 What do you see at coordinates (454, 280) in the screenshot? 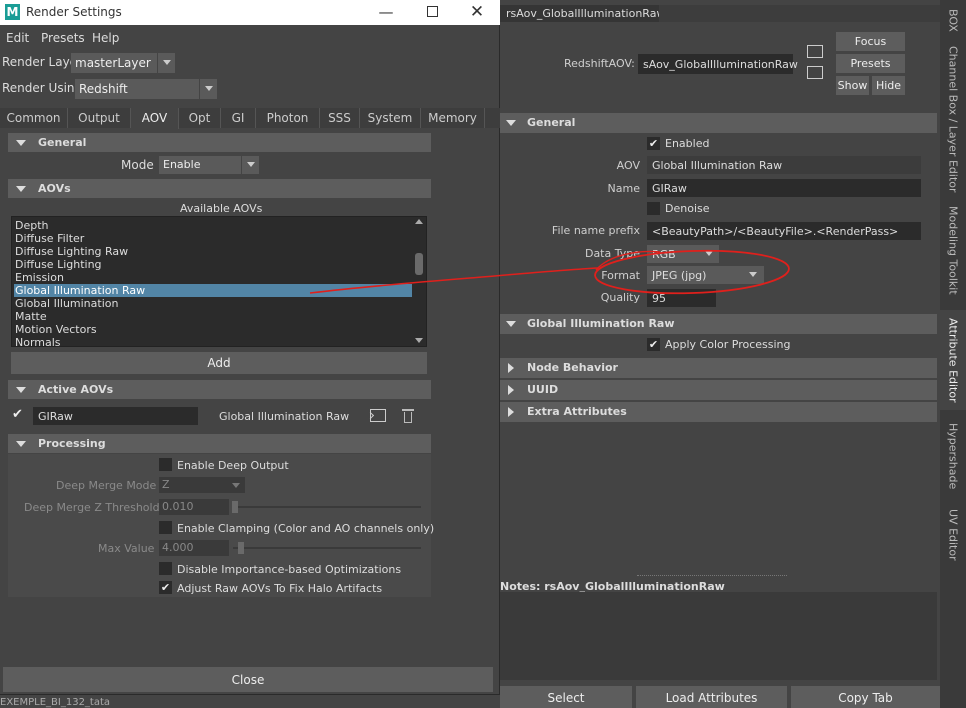
I see `annotation-arrow-stroke` at bounding box center [454, 280].